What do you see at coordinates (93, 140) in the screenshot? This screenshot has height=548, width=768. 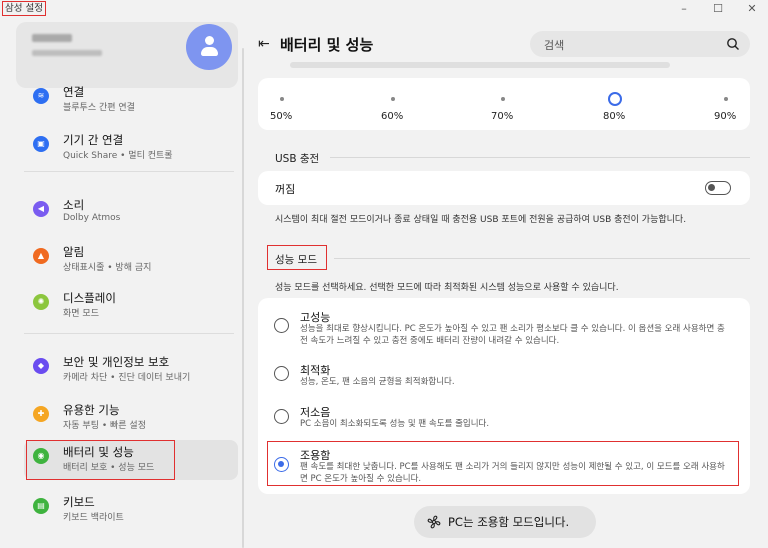 I see `sidebar-item-label: 기기 간 연결` at bounding box center [93, 140].